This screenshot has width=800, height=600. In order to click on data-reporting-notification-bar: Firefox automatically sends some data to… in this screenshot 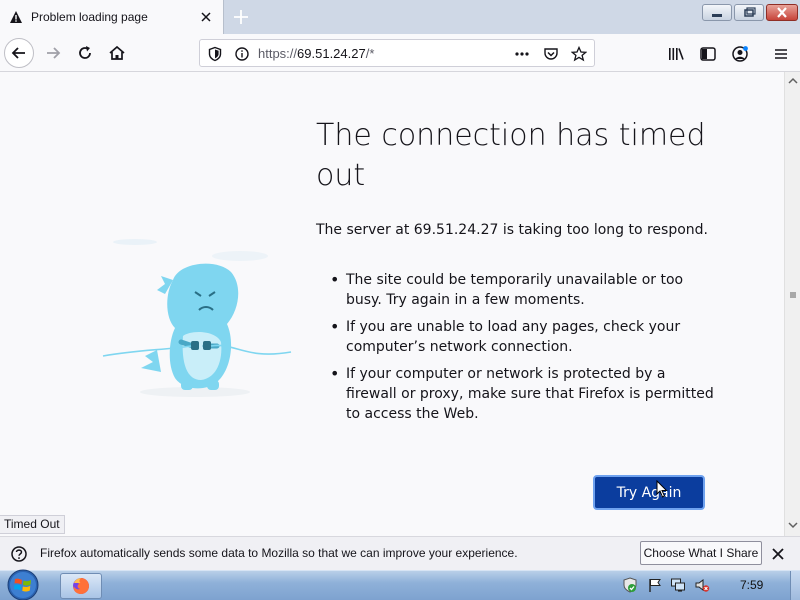, I will do `click(400, 553)`.